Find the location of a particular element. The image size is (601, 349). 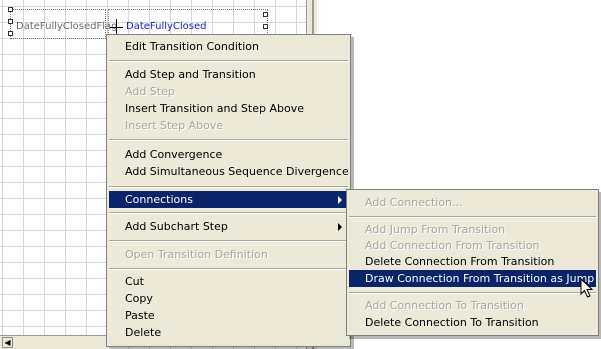

menu-item-add-simultaneous-sequence-divergence: Add Simultaneous Sequence Divergence is located at coordinates (229, 171).